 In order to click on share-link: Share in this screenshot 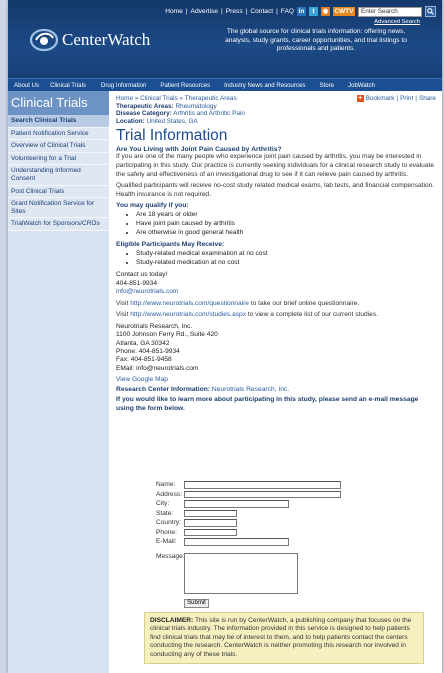, I will do `click(427, 98)`.